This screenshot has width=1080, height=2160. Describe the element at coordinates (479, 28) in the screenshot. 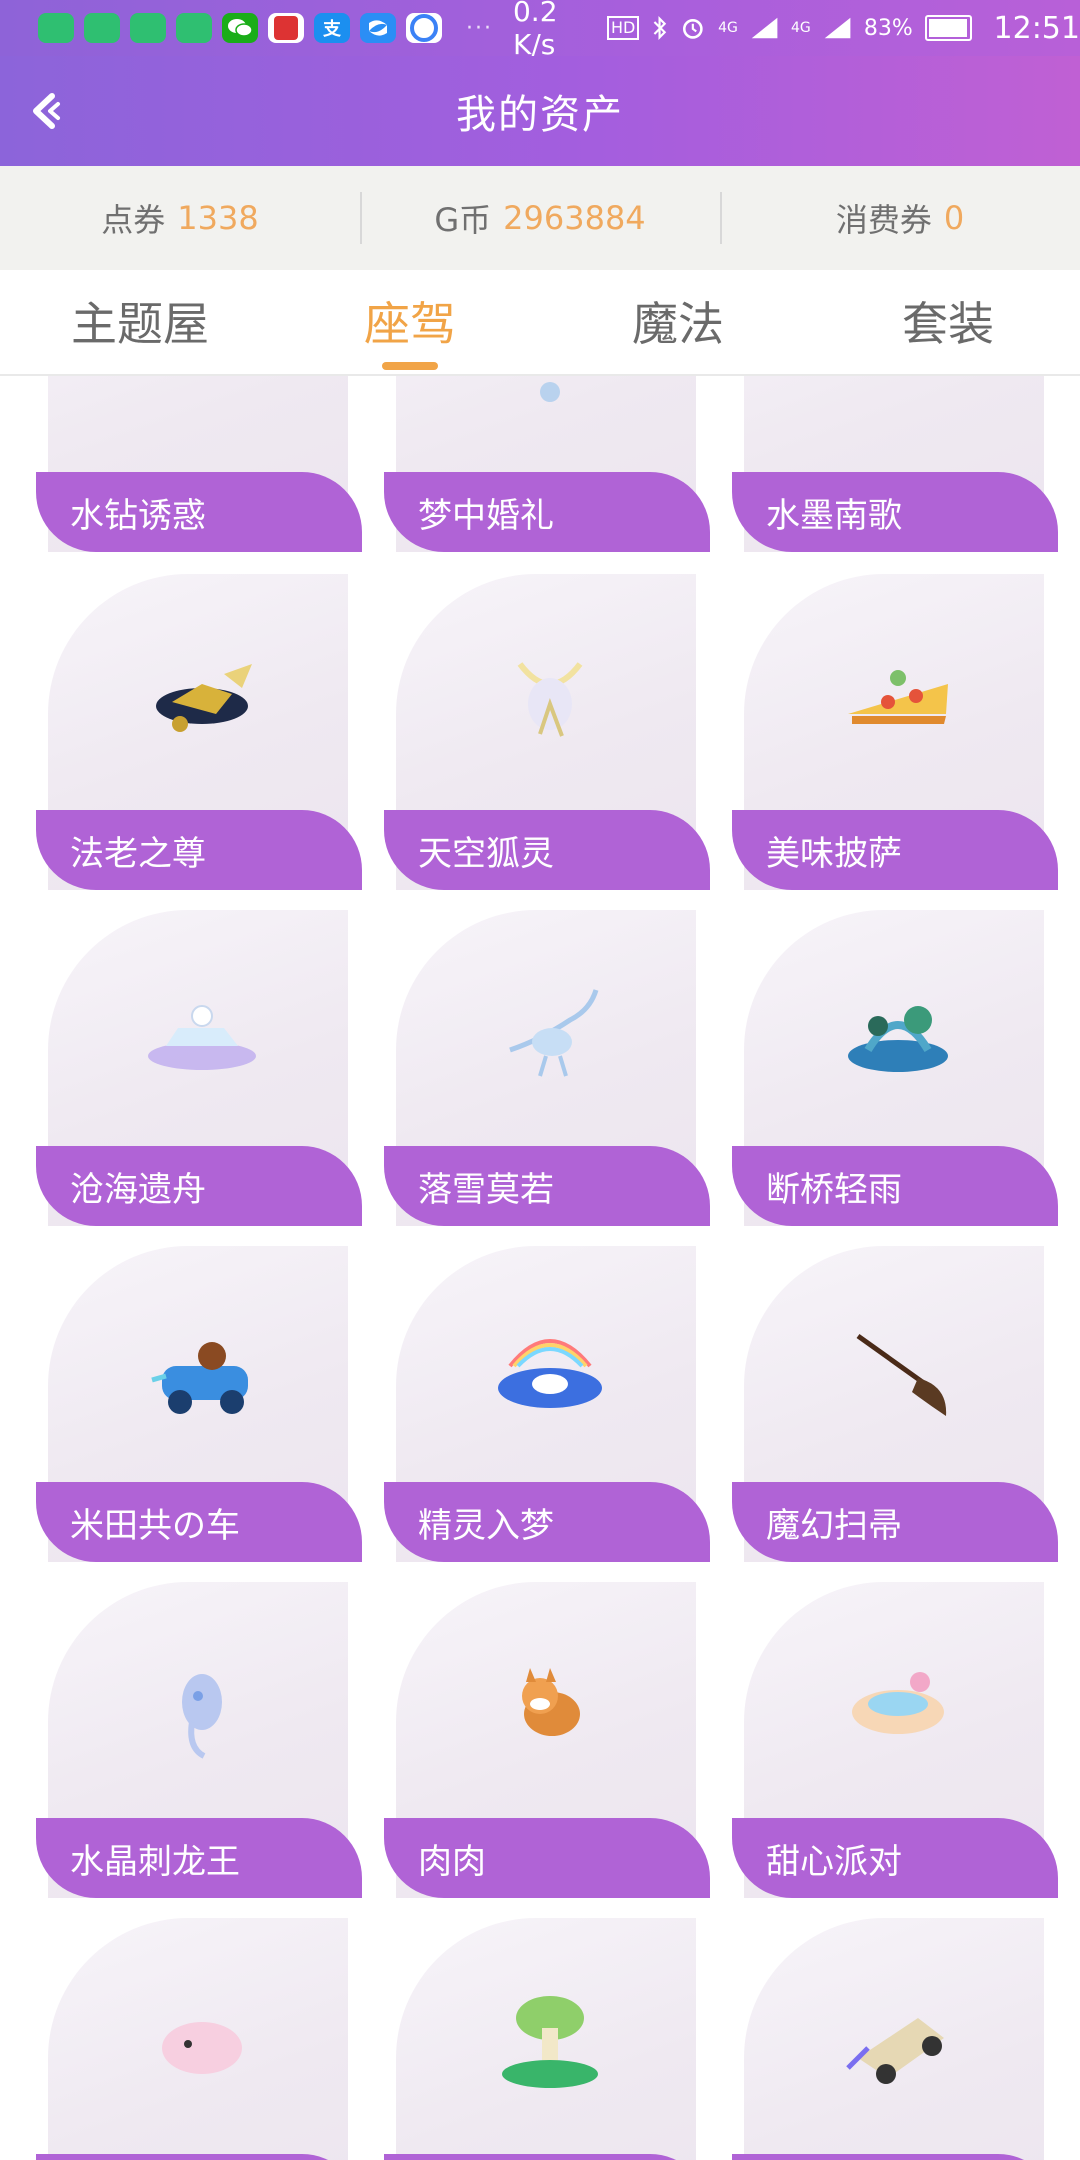

I see `more-notifications-icon: ···` at that location.